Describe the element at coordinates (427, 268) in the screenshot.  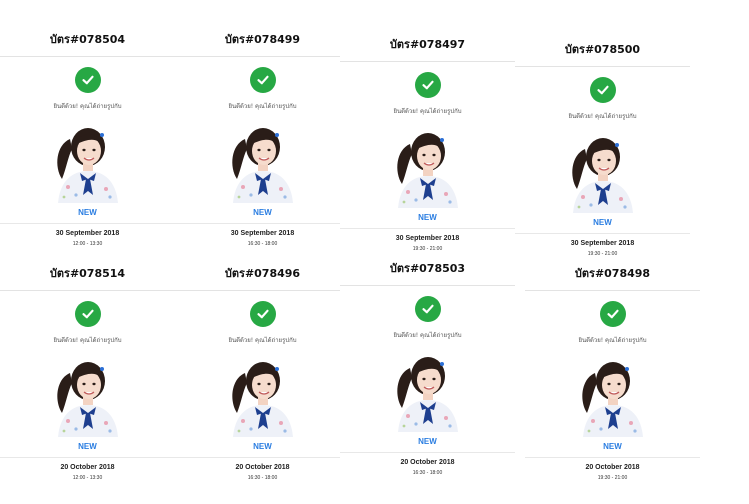
I see `ticket-number: บัตร#078503` at that location.